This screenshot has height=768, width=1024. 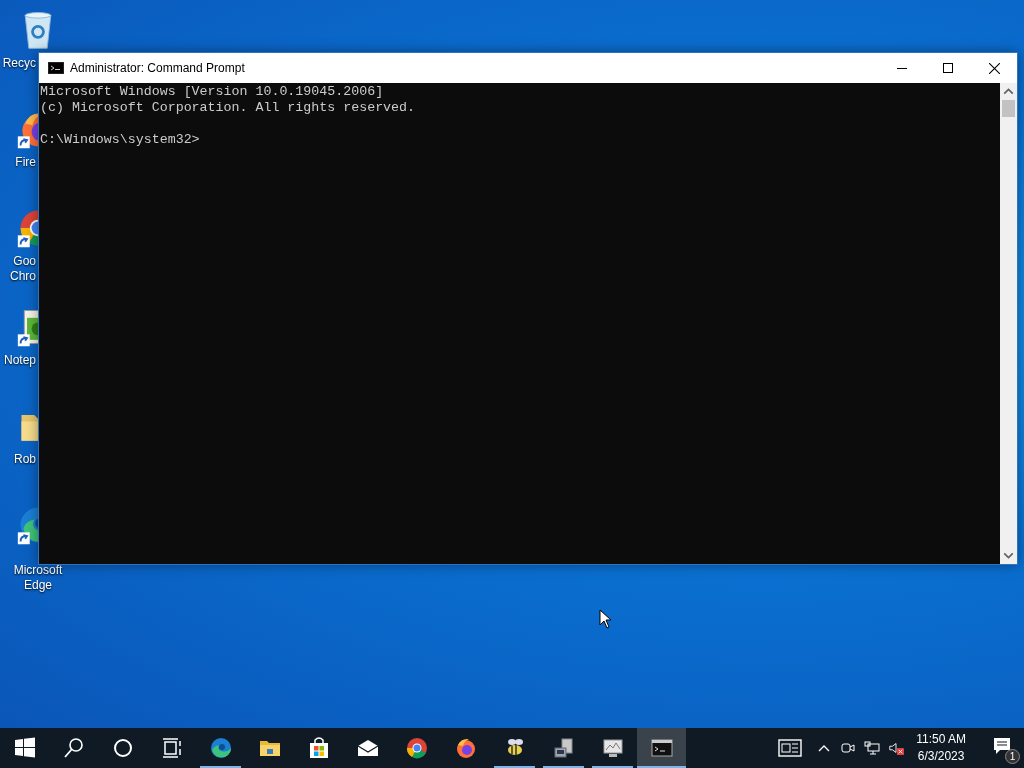 I want to click on console-line: Microsoft Windows [Version 10.0.19045.2006], so click(x=212, y=92).